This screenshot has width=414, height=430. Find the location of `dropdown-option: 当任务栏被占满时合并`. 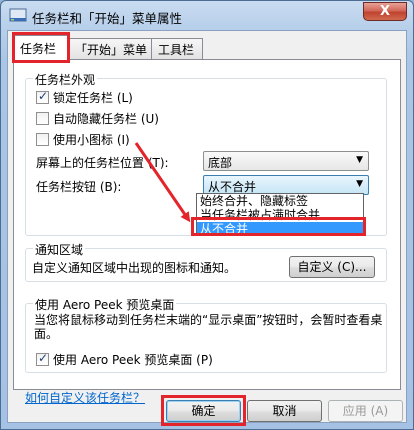

dropdown-option: 当任务栏被占满时合并 is located at coordinates (280, 215).